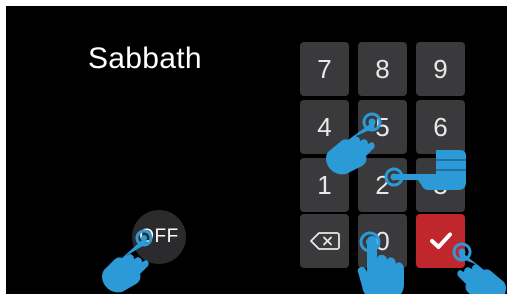 This screenshot has height=306, width=513. Describe the element at coordinates (324, 69) in the screenshot. I see `key-7: 7` at that location.